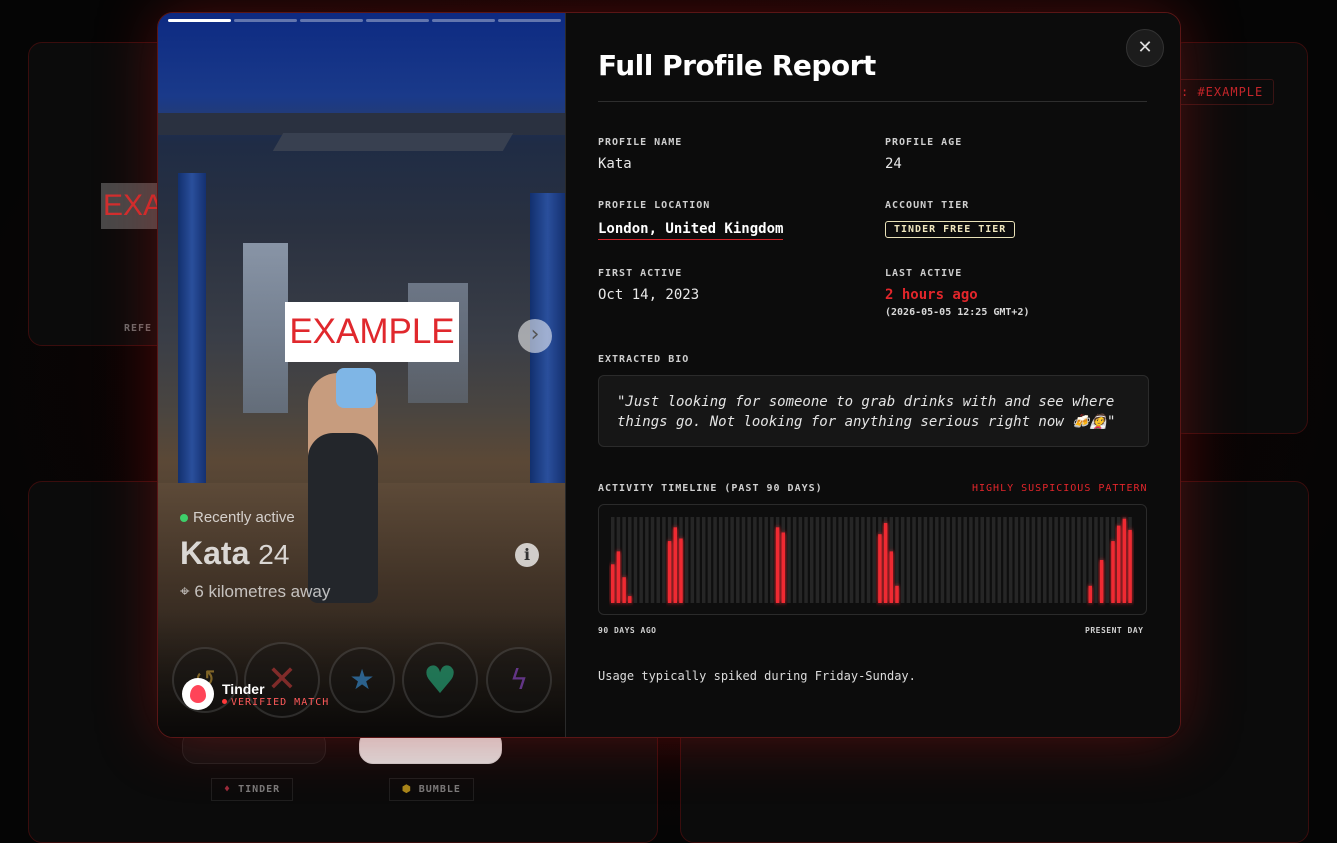 This screenshot has height=843, width=1337. Describe the element at coordinates (228, 789) in the screenshot. I see `tinder-flame-icon: ♦` at that location.